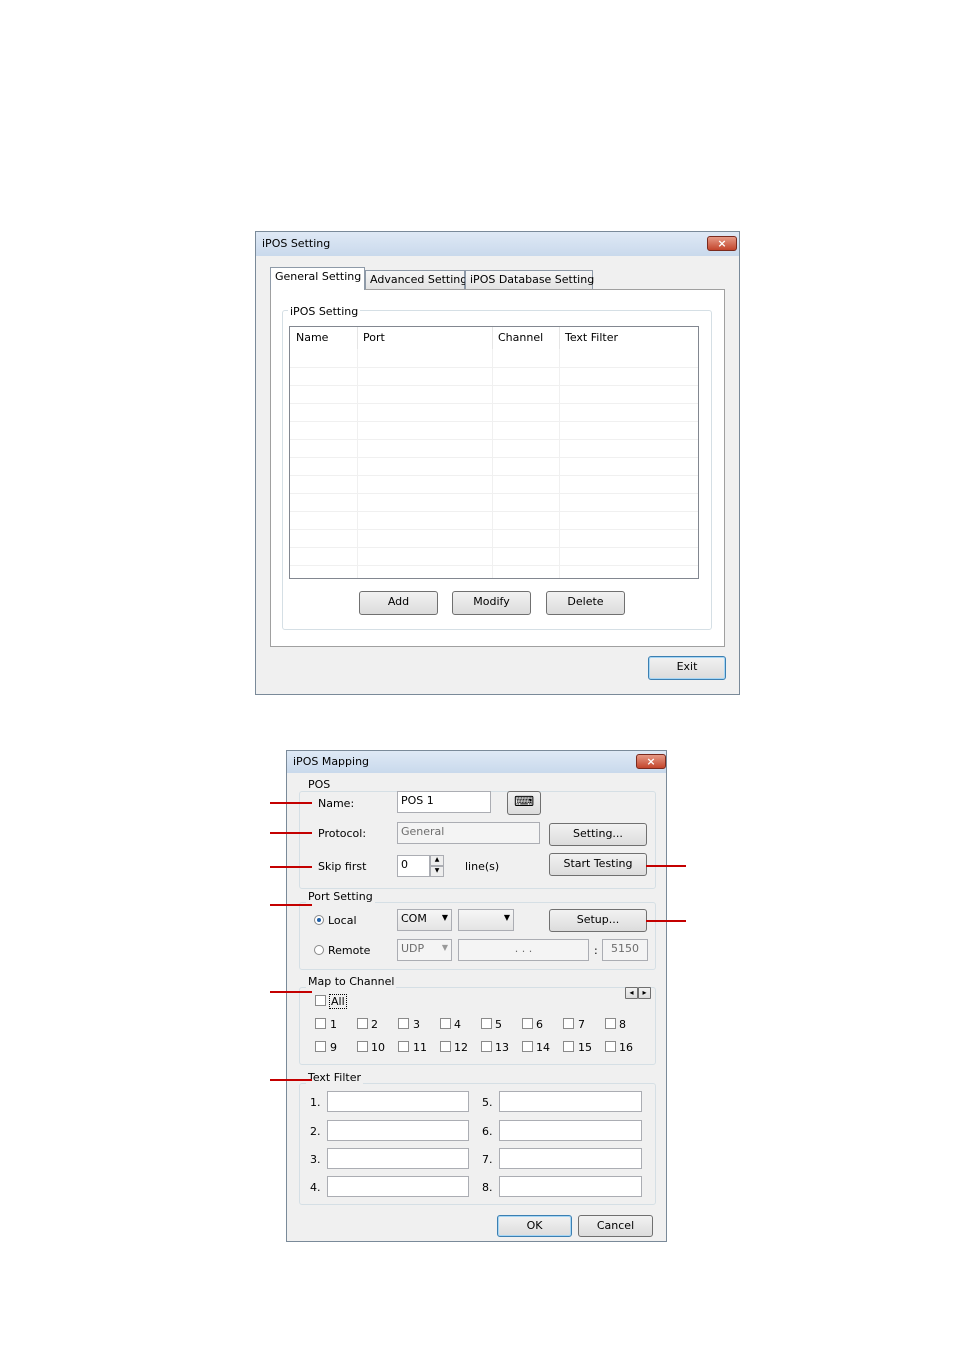  Describe the element at coordinates (320, 1000) in the screenshot. I see `all-checkbox` at that location.